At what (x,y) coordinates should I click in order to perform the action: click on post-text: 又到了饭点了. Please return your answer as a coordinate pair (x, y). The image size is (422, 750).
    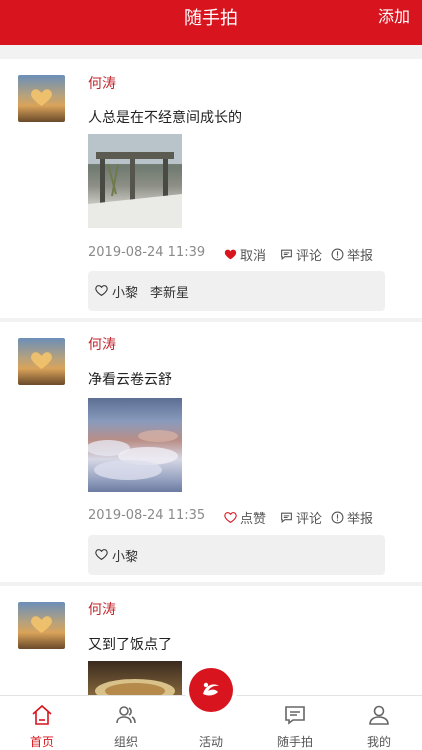
    Looking at the image, I should click on (130, 645).